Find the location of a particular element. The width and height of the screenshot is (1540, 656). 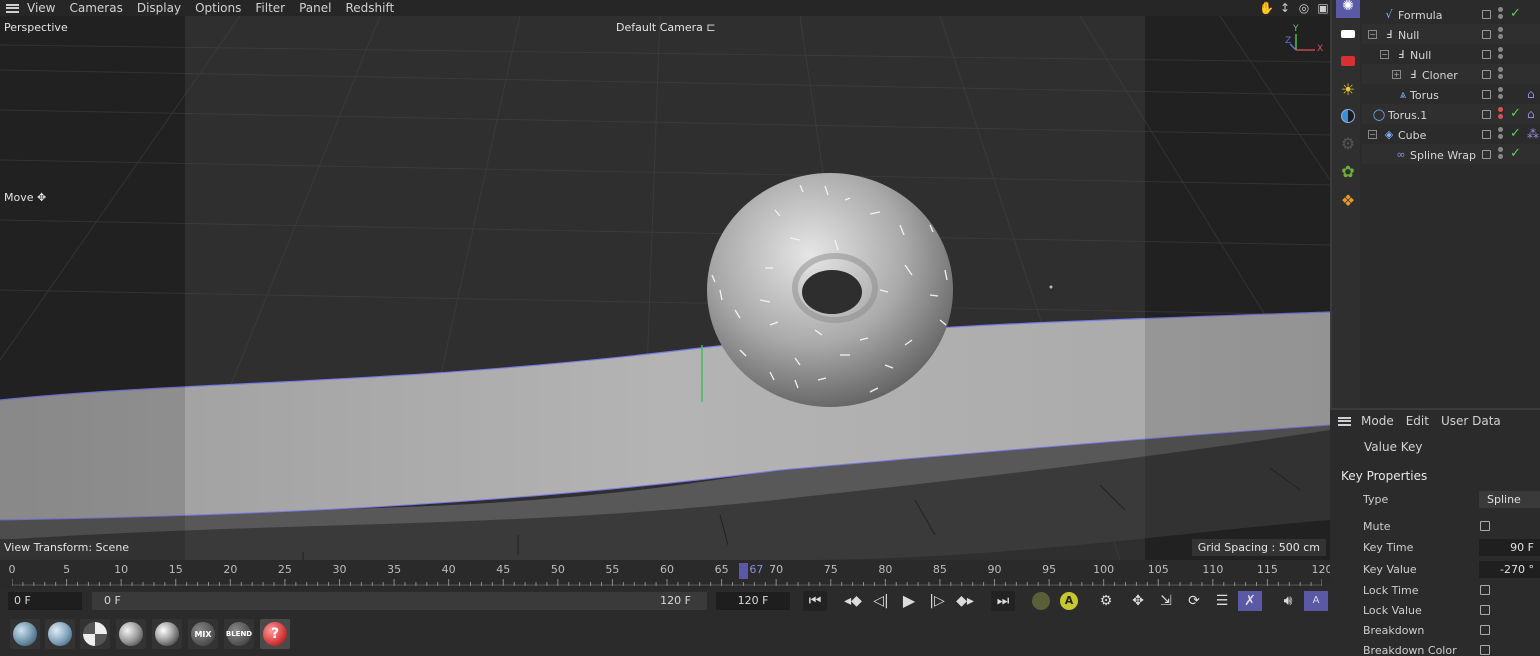

playhead is located at coordinates (744, 571).